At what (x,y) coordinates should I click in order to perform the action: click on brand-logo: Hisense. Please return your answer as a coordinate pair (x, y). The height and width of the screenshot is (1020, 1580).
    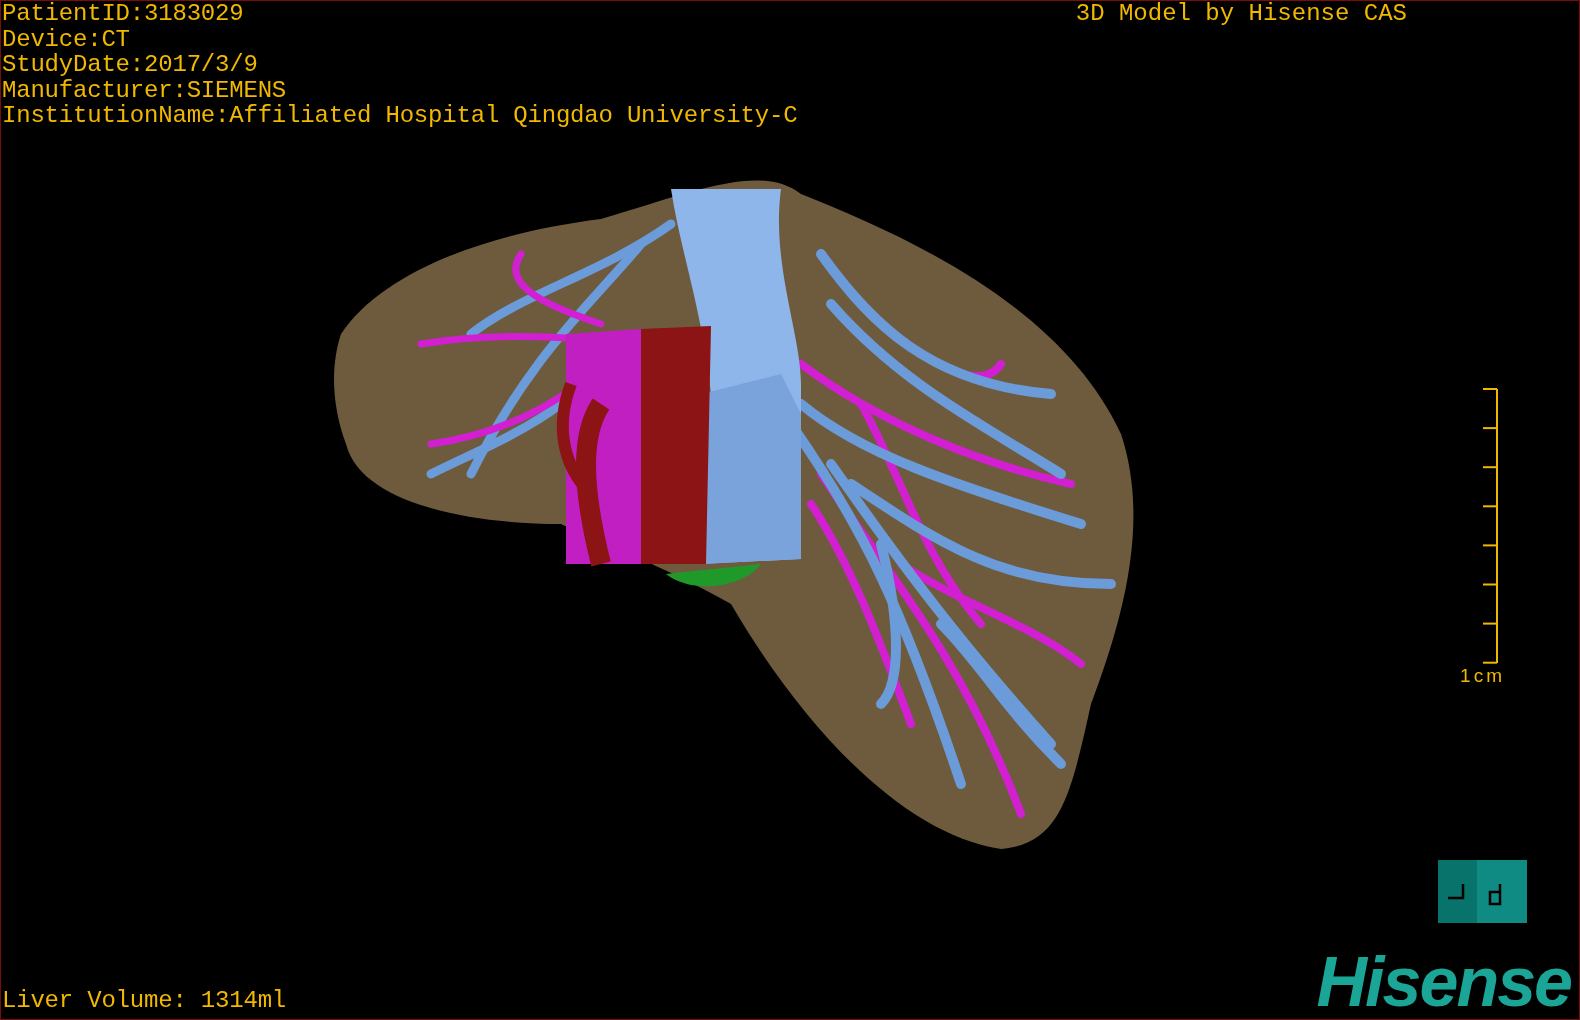
    Looking at the image, I should click on (1444, 982).